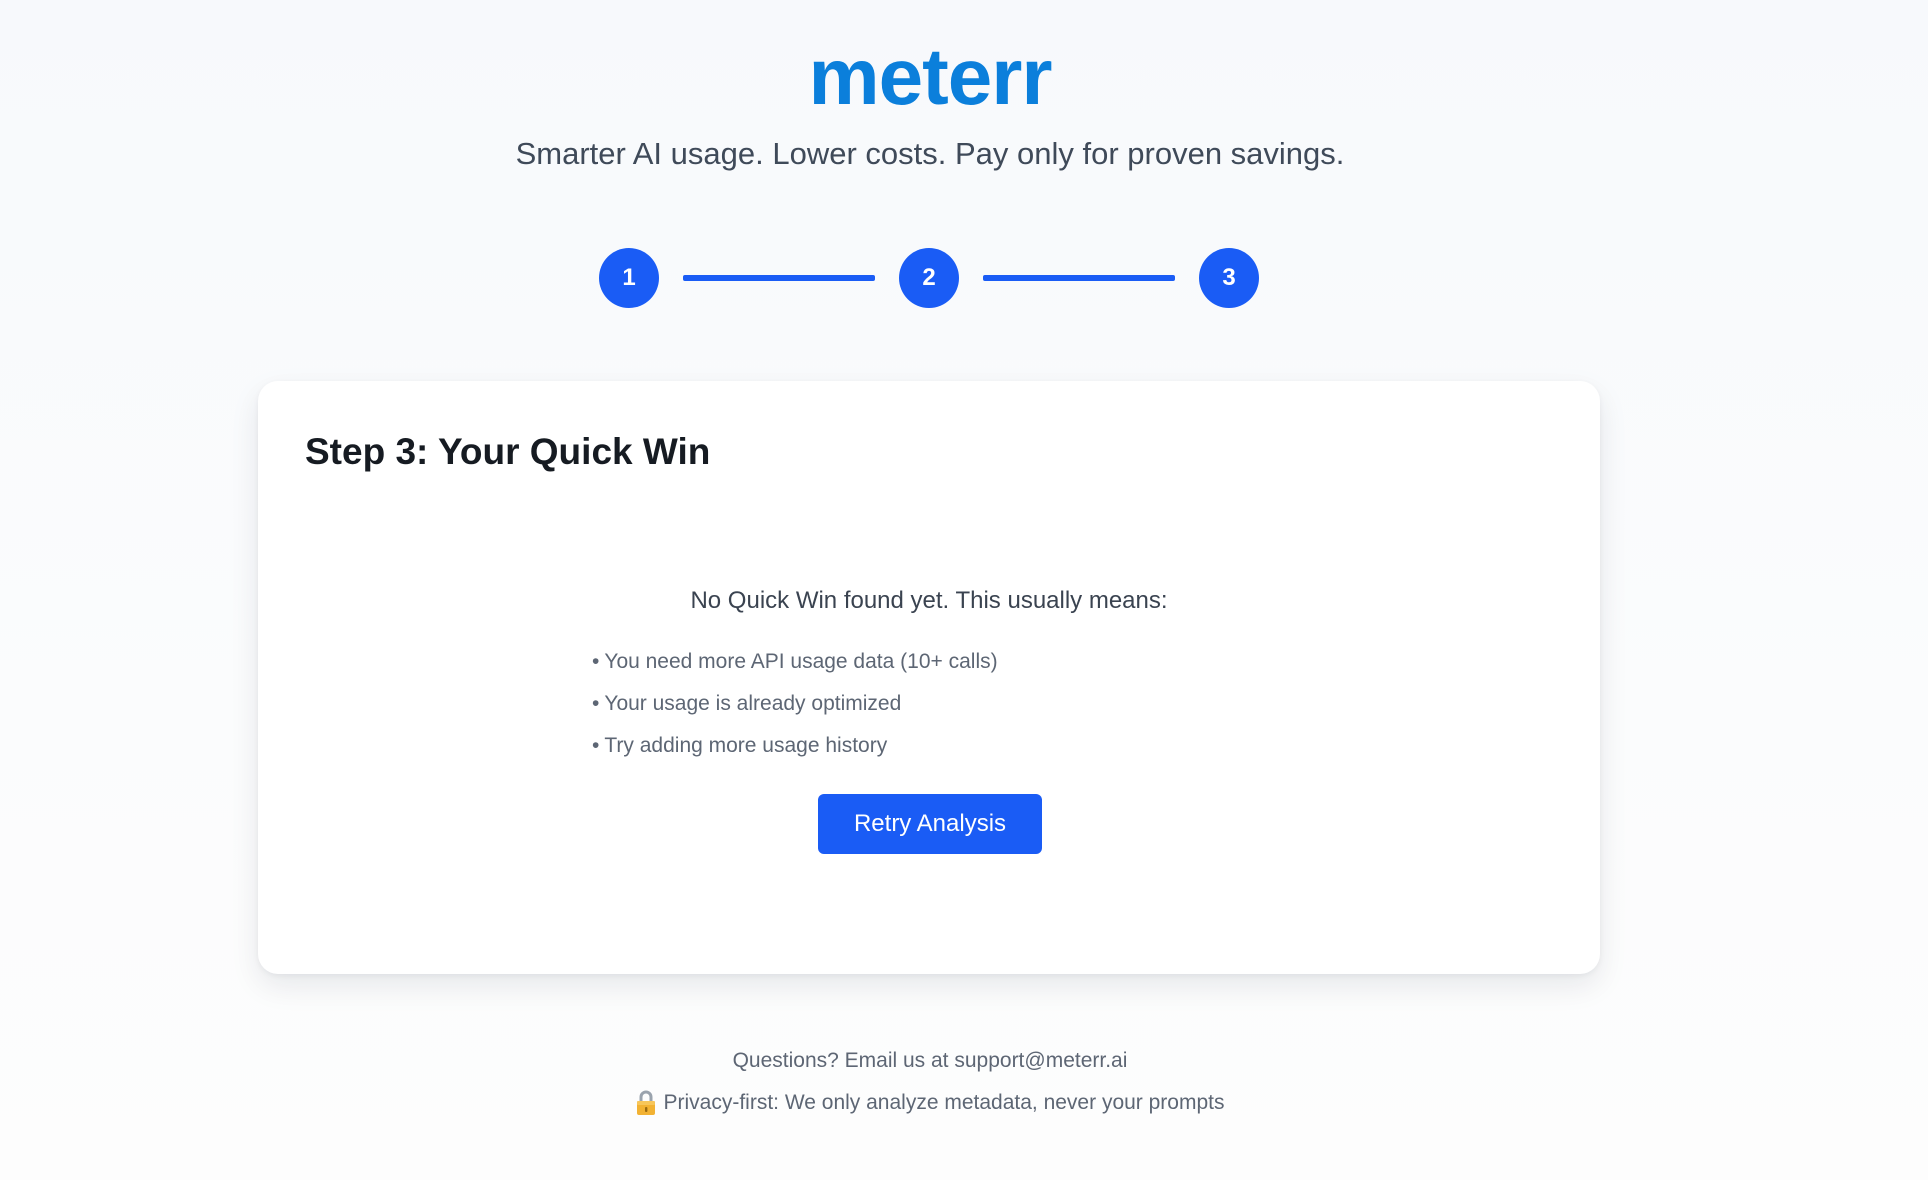 Image resolution: width=1928 pixels, height=1180 pixels. What do you see at coordinates (646, 1102) in the screenshot?
I see `lock-icon` at bounding box center [646, 1102].